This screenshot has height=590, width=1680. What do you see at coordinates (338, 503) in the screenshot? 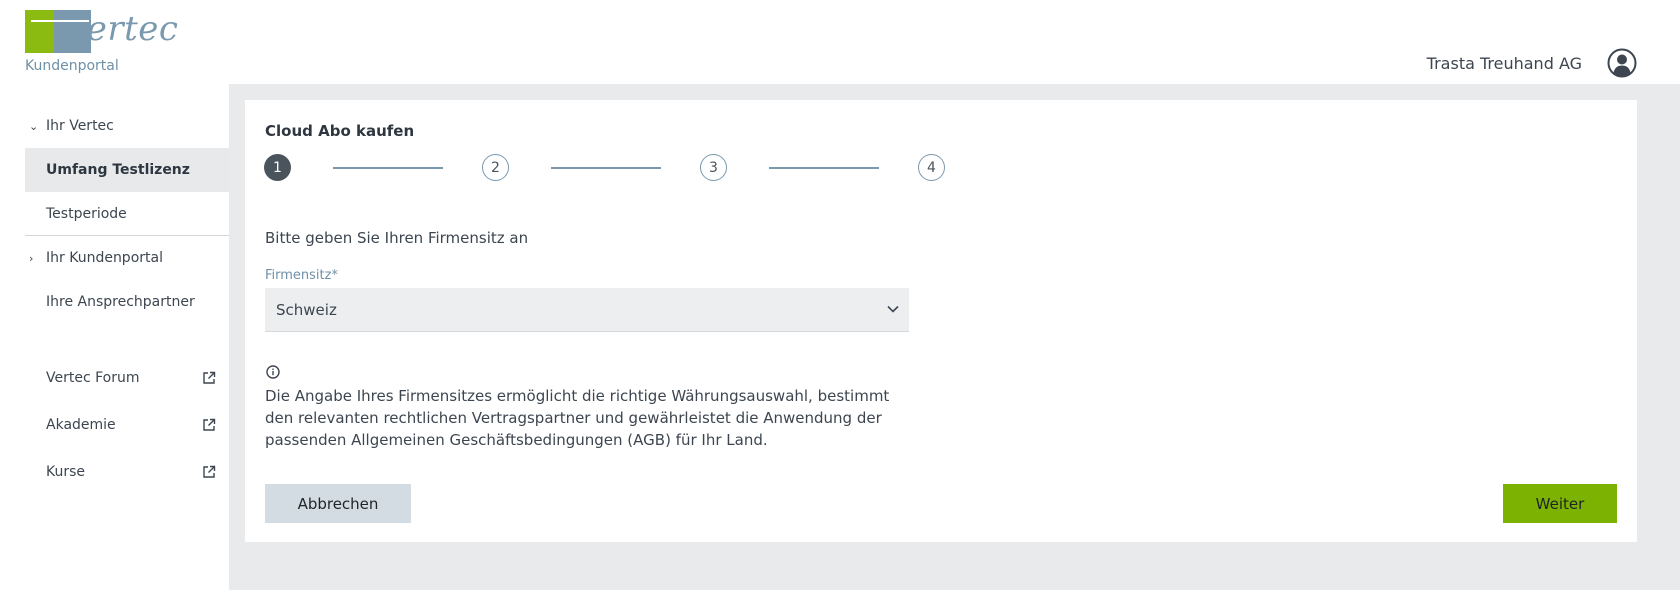
I see `cancel-button: Abbrechen` at bounding box center [338, 503].